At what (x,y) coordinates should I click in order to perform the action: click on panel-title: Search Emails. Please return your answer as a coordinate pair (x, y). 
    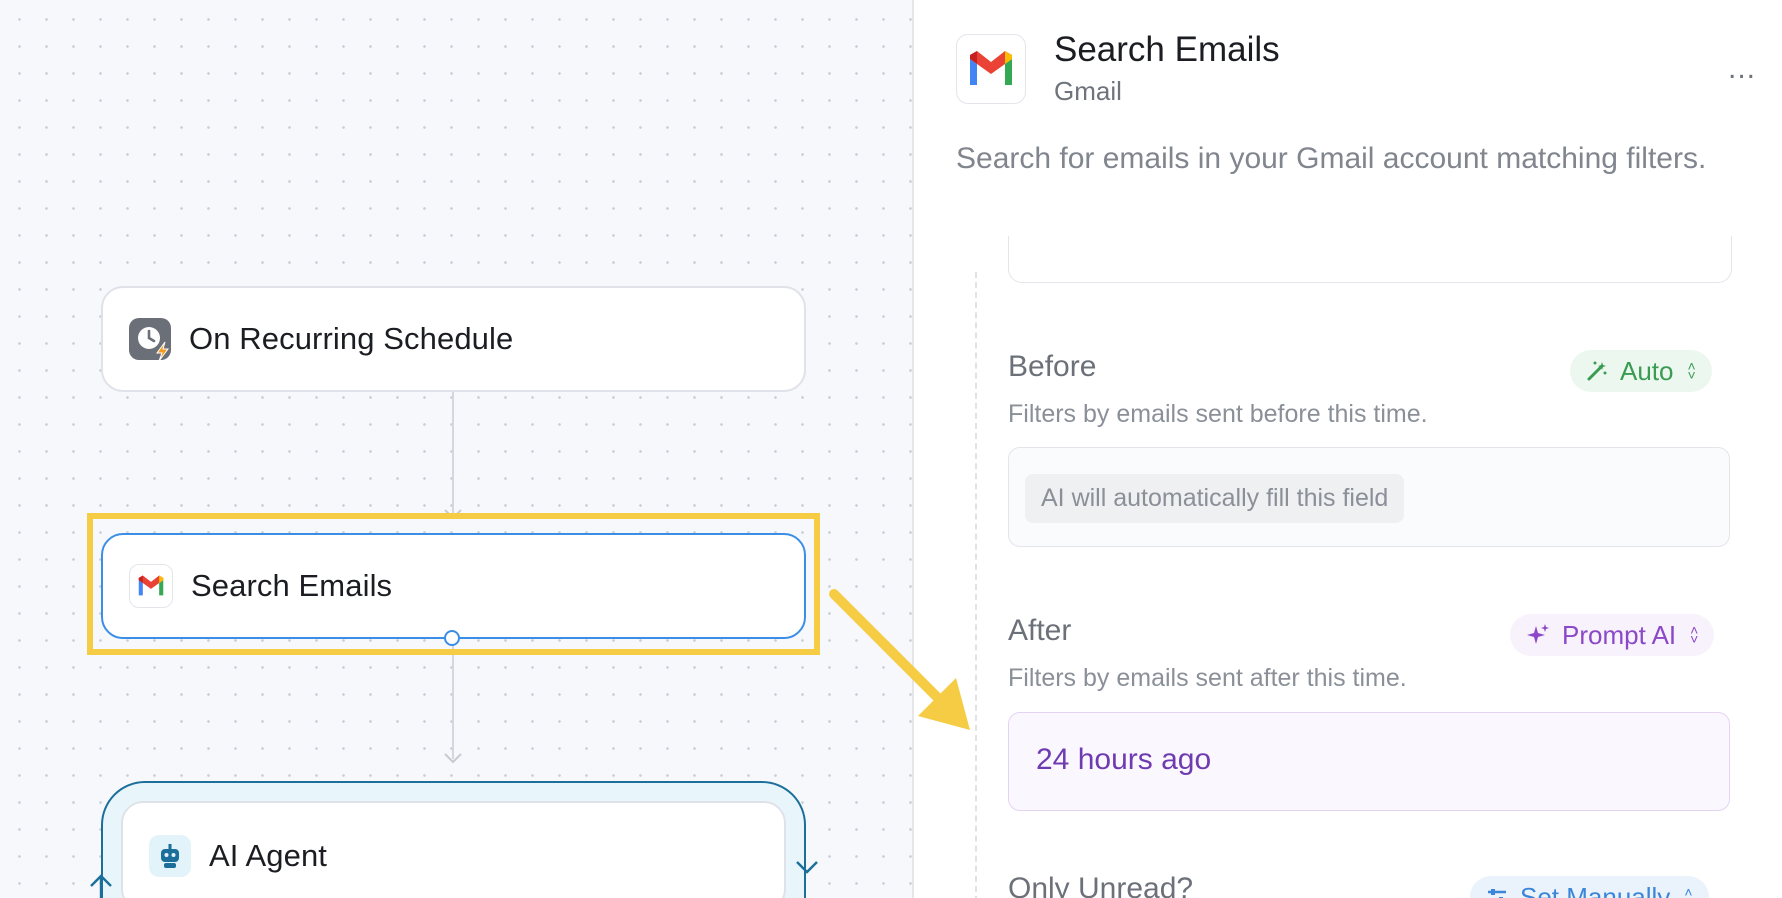
    Looking at the image, I should click on (1167, 49).